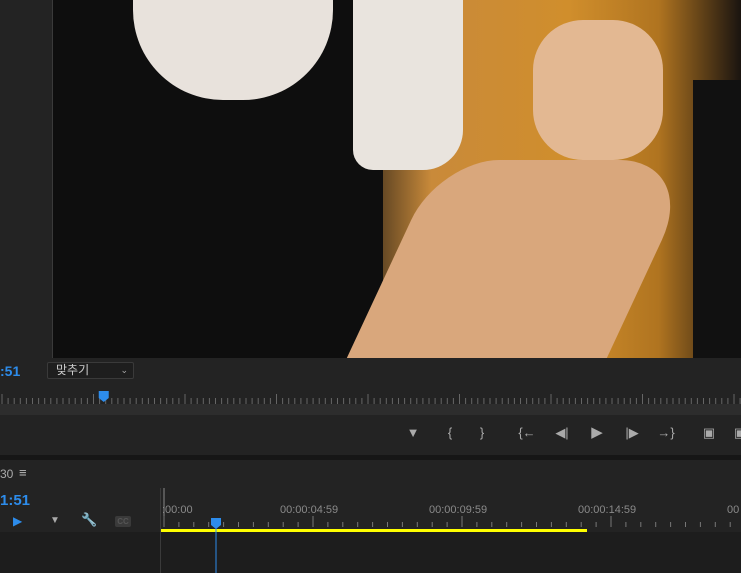  I want to click on timeline-ruler, so click(451, 530).